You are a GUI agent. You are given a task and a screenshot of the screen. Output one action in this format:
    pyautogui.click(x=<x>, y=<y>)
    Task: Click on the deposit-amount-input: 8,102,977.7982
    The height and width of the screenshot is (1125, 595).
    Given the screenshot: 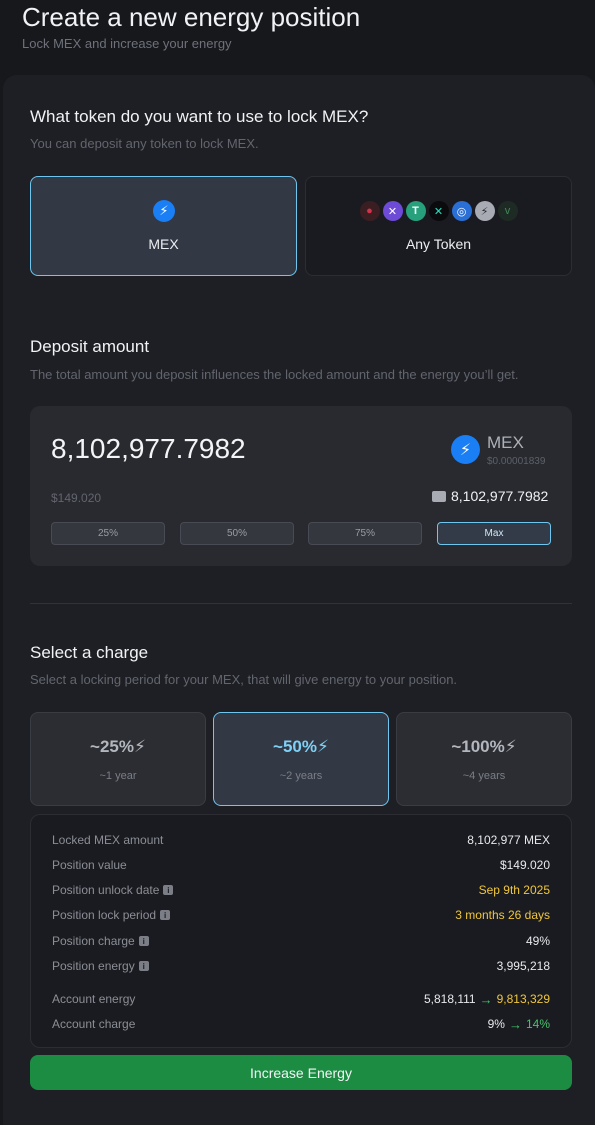 What is the action you would take?
    pyautogui.click(x=148, y=449)
    